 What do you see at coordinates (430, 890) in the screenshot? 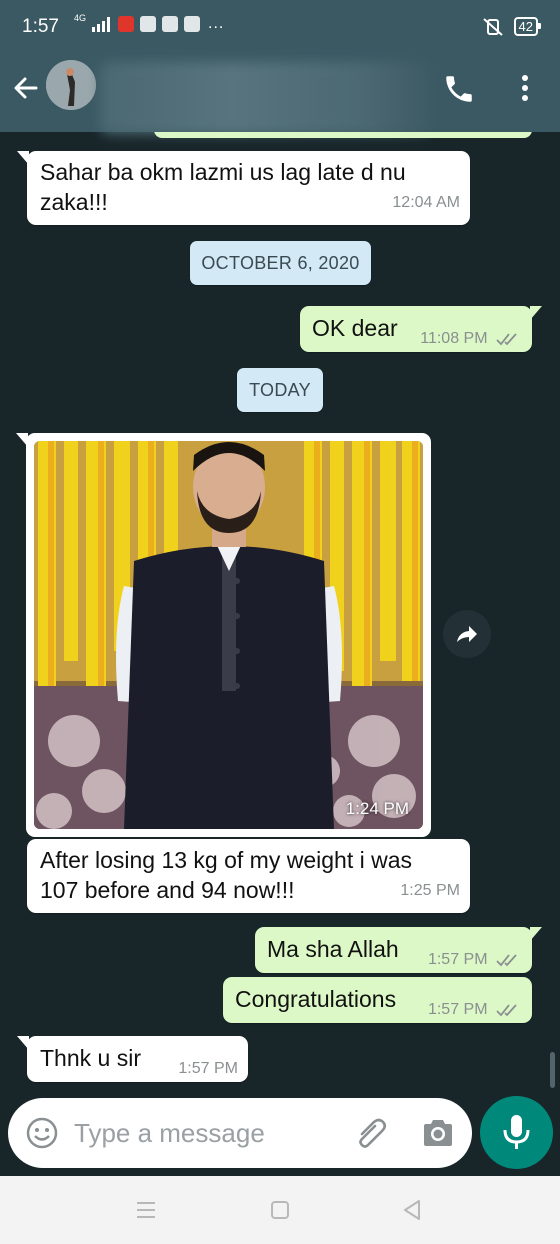
I see `message-time: 1:25 PM` at bounding box center [430, 890].